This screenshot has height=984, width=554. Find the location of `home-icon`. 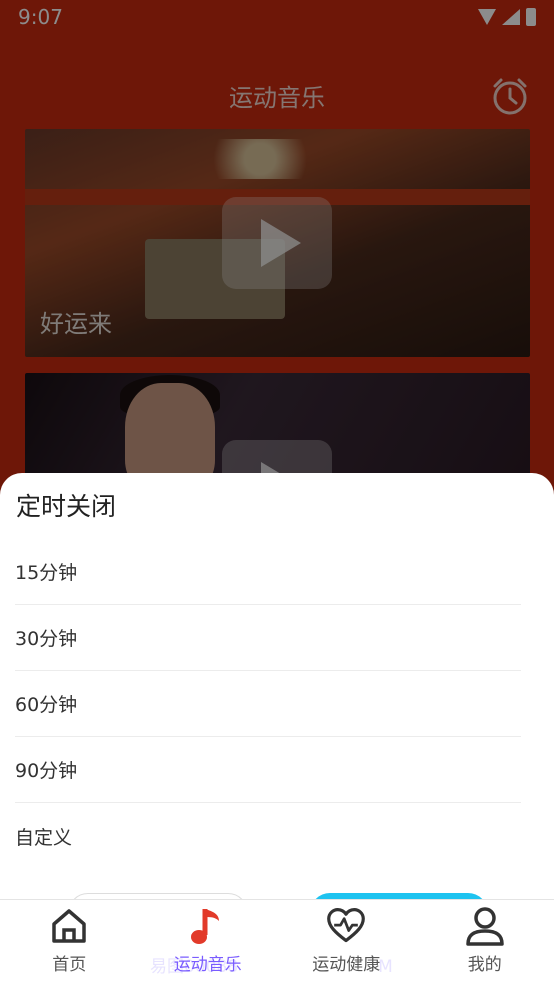

home-icon is located at coordinates (69, 926).